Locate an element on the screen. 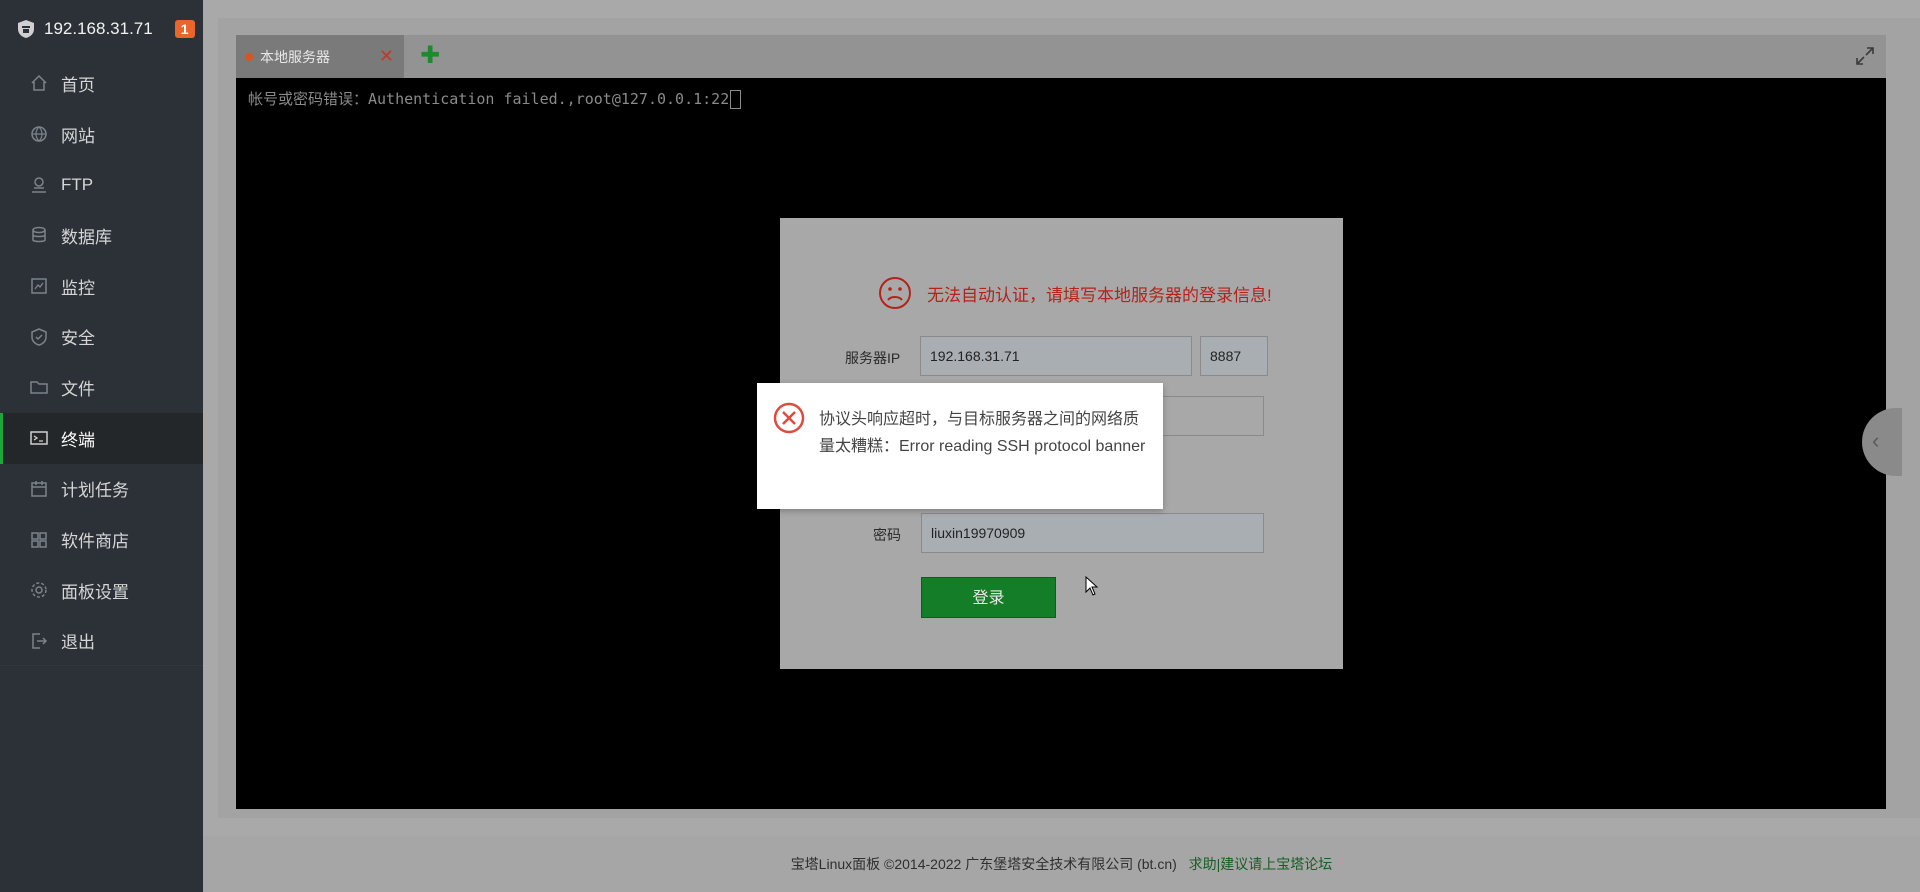 Image resolution: width=1920 pixels, height=892 pixels. password-input: liuxin19970909 is located at coordinates (1092, 533).